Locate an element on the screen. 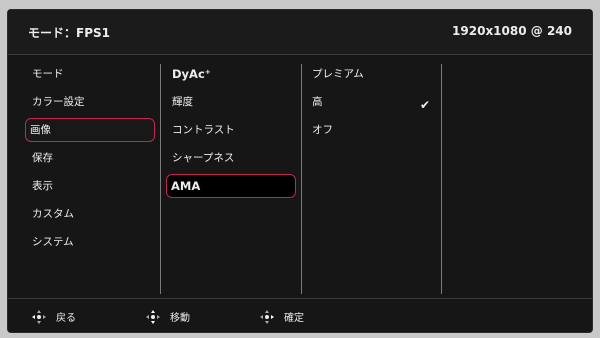  resolution-readout: 1920x1080 @ 240 is located at coordinates (512, 31).